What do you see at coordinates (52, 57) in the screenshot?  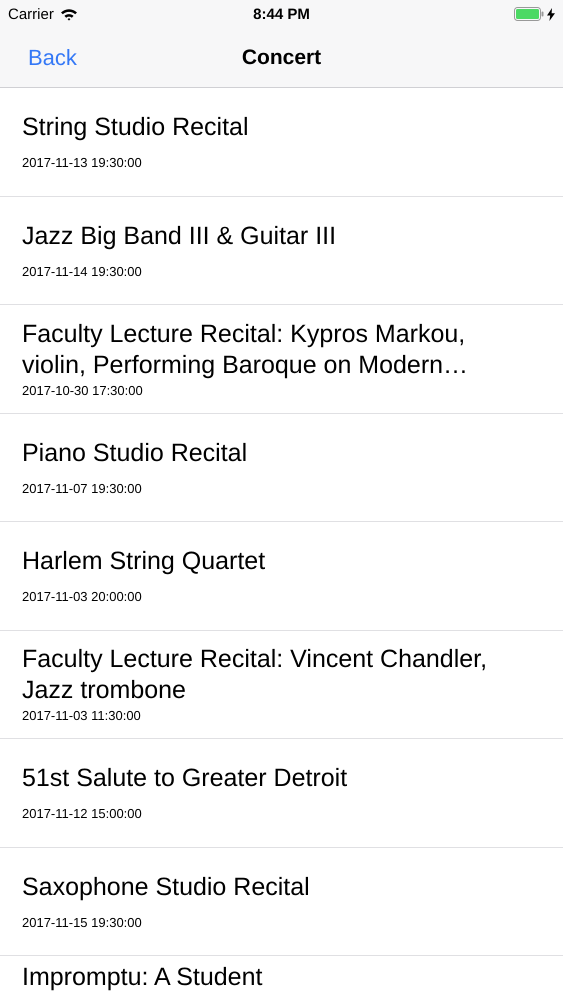 I see `back-button: Back` at bounding box center [52, 57].